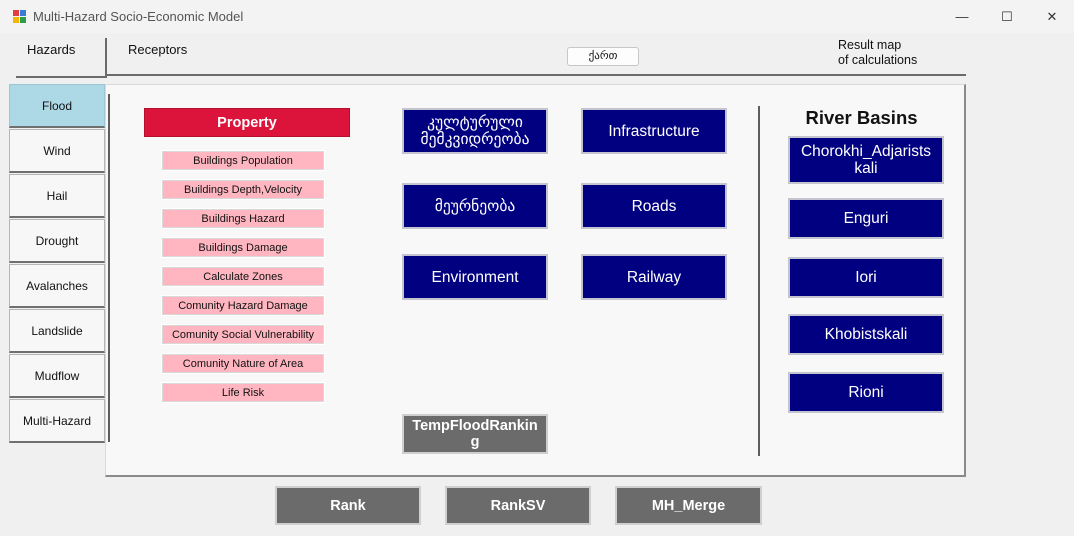 The height and width of the screenshot is (536, 1074). What do you see at coordinates (243, 334) in the screenshot?
I see `comunity-social-vulnerability-button: Comunity Social Vulnerability` at bounding box center [243, 334].